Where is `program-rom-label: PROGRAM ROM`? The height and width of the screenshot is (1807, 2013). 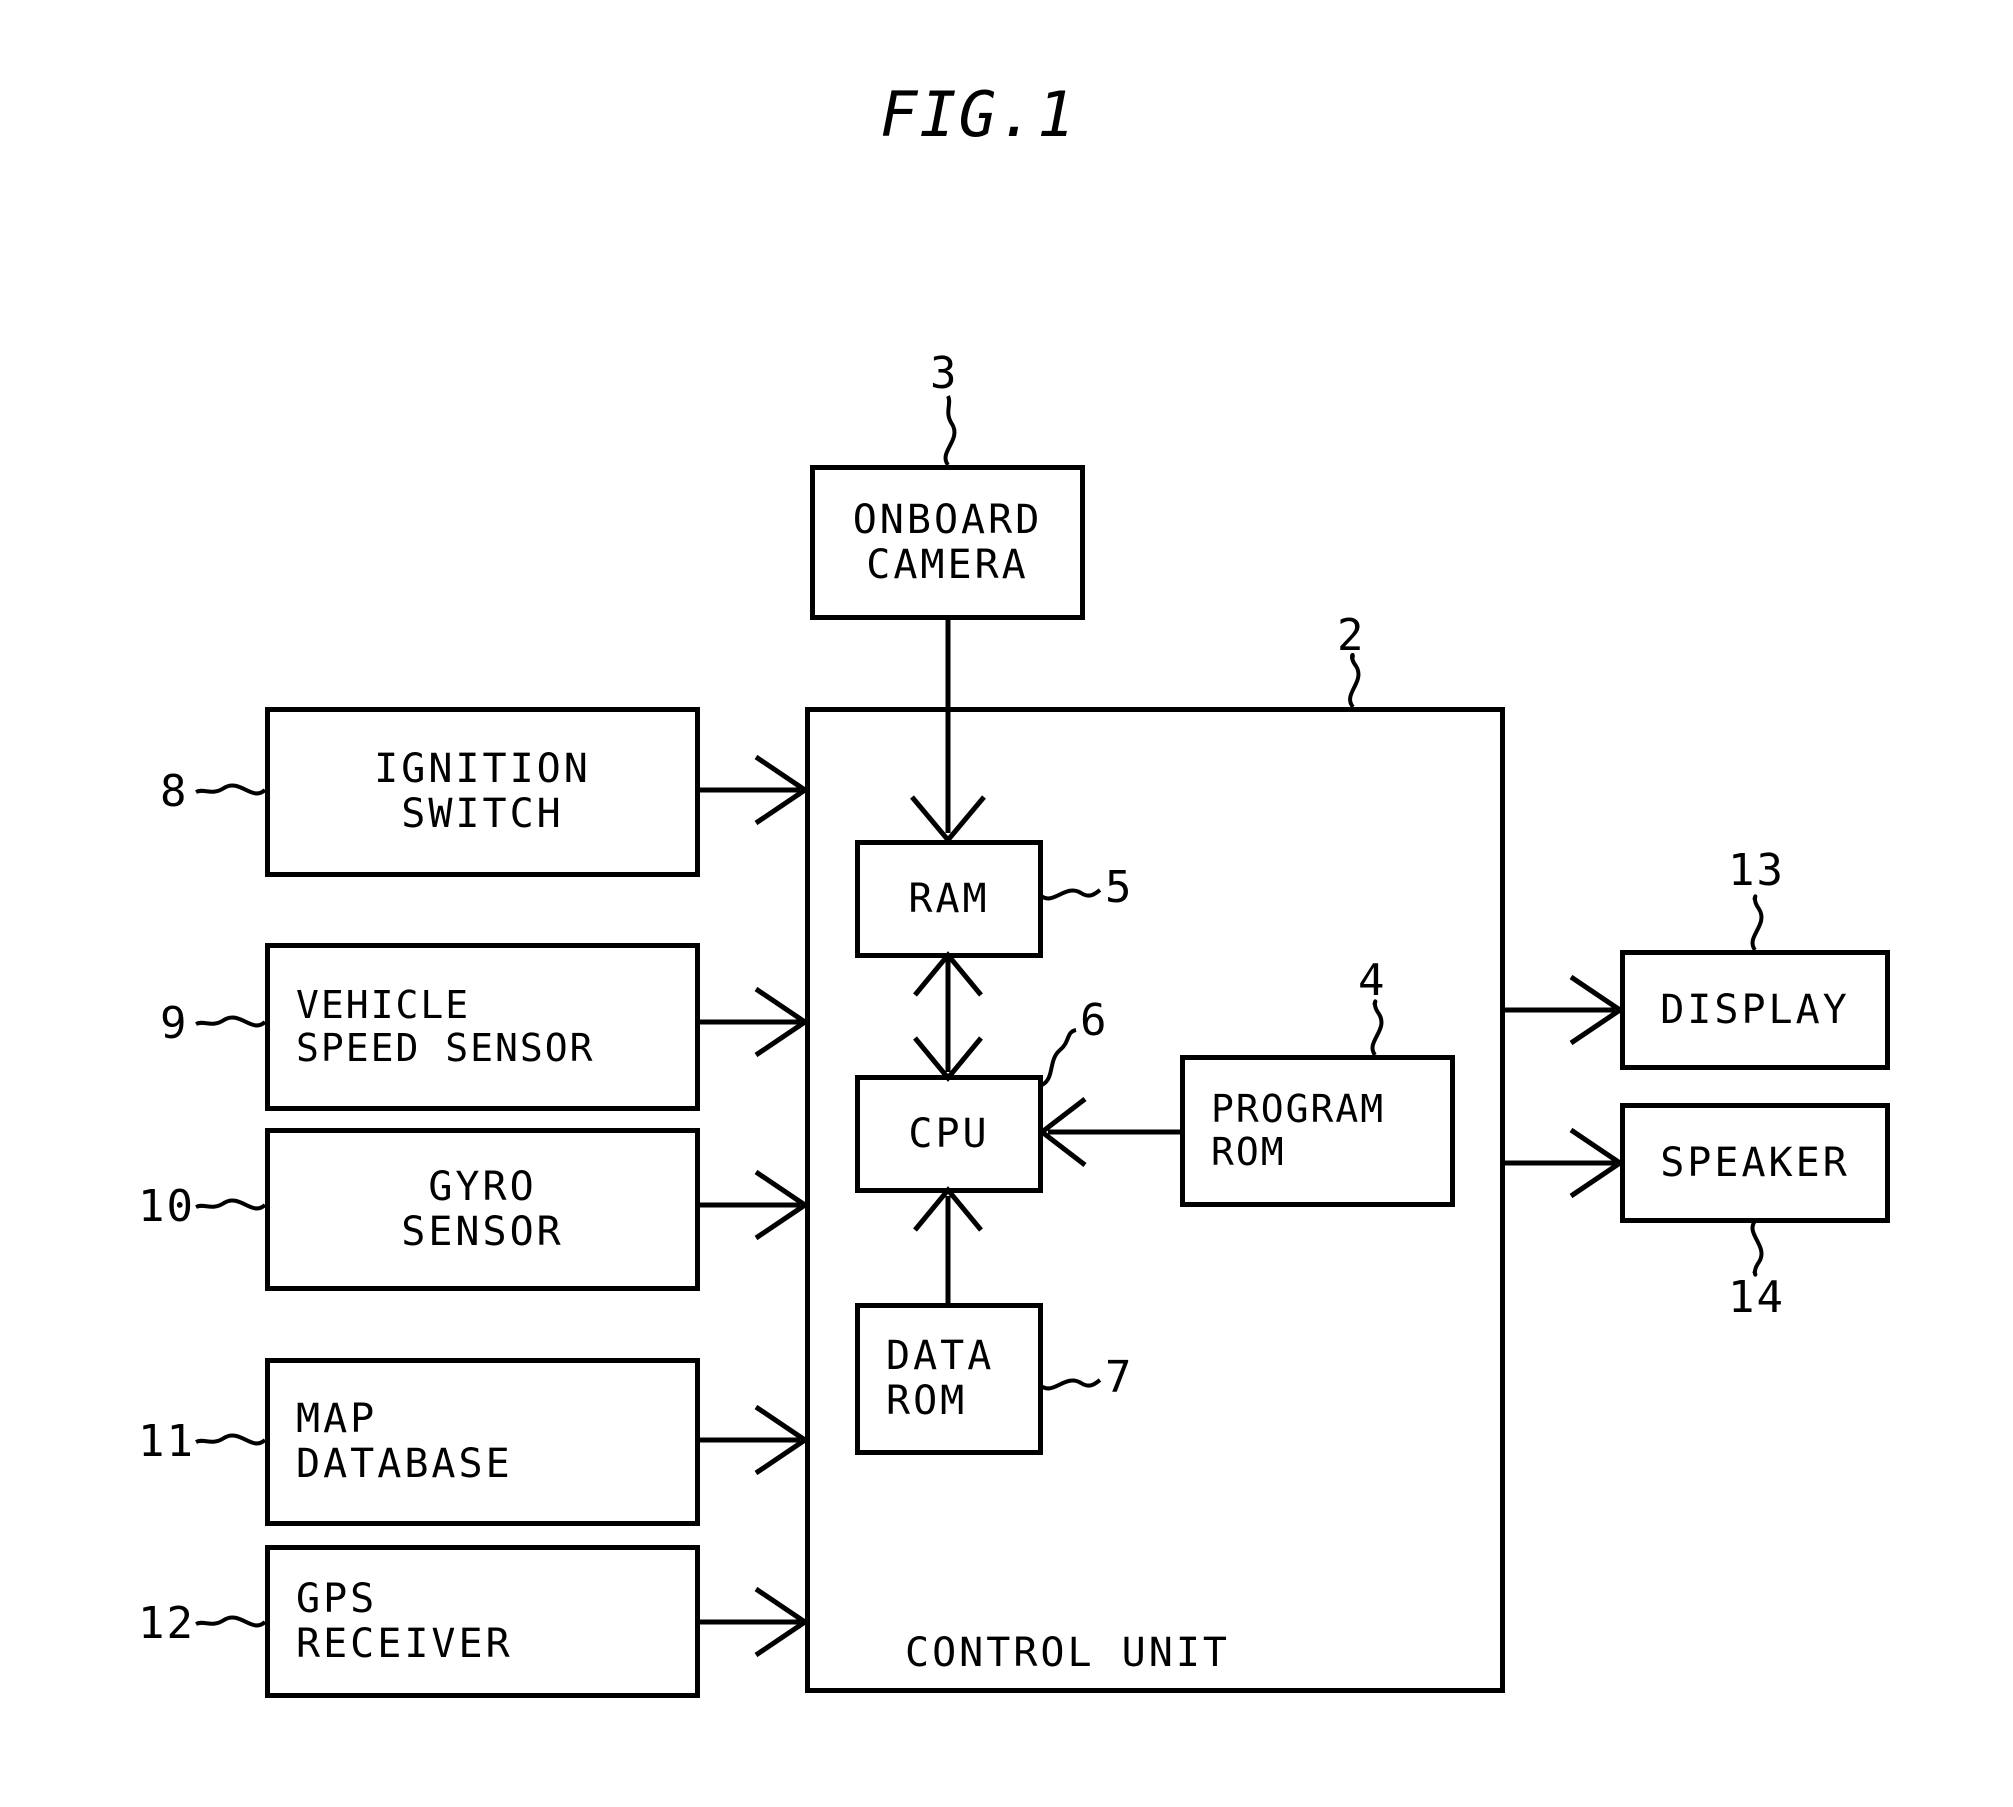 program-rom-label: PROGRAM ROM is located at coordinates (1298, 1130).